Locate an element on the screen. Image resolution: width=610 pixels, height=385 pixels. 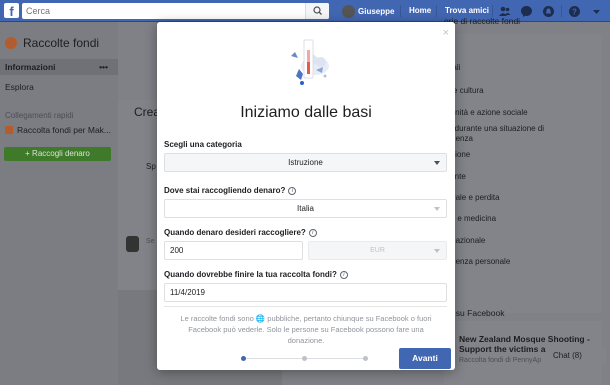
messenger-icon is located at coordinates (526, 11).